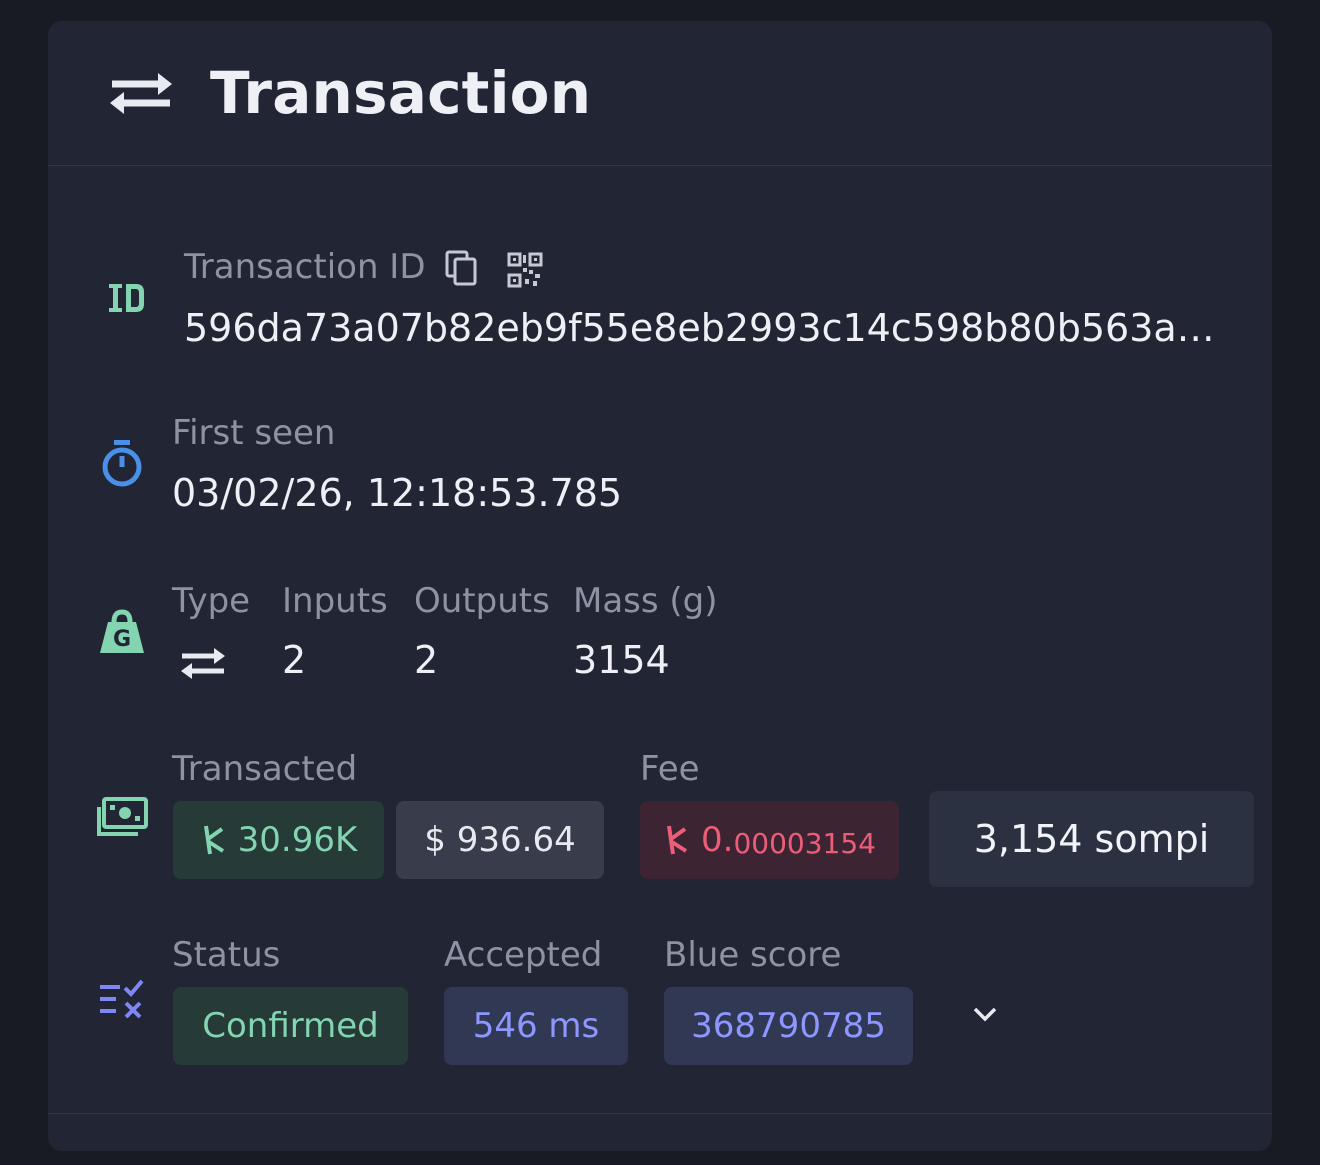  I want to click on divider, so click(660, 1113).